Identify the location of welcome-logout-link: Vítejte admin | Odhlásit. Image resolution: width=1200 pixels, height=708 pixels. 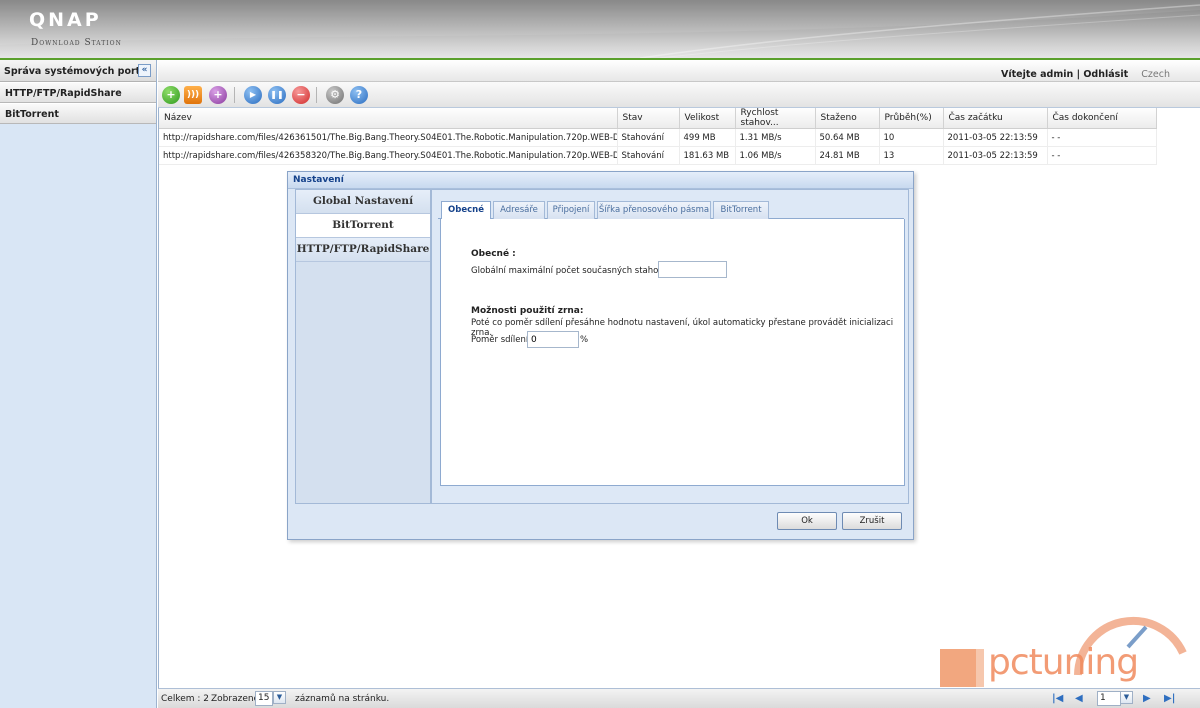
(1064, 74).